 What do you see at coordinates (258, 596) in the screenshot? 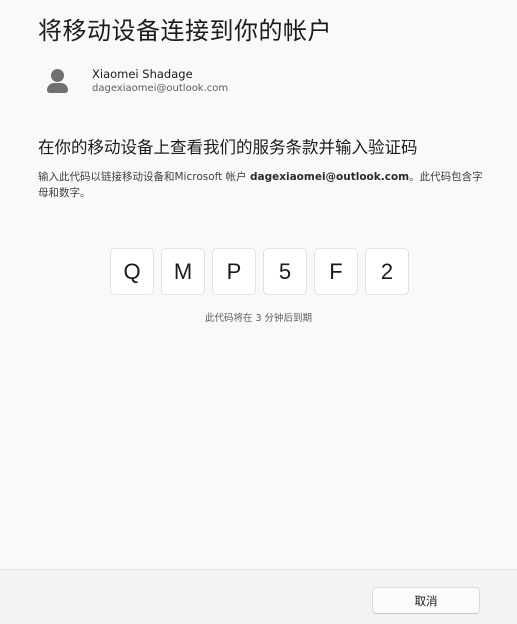
I see `dialog-footer: 取消` at bounding box center [258, 596].